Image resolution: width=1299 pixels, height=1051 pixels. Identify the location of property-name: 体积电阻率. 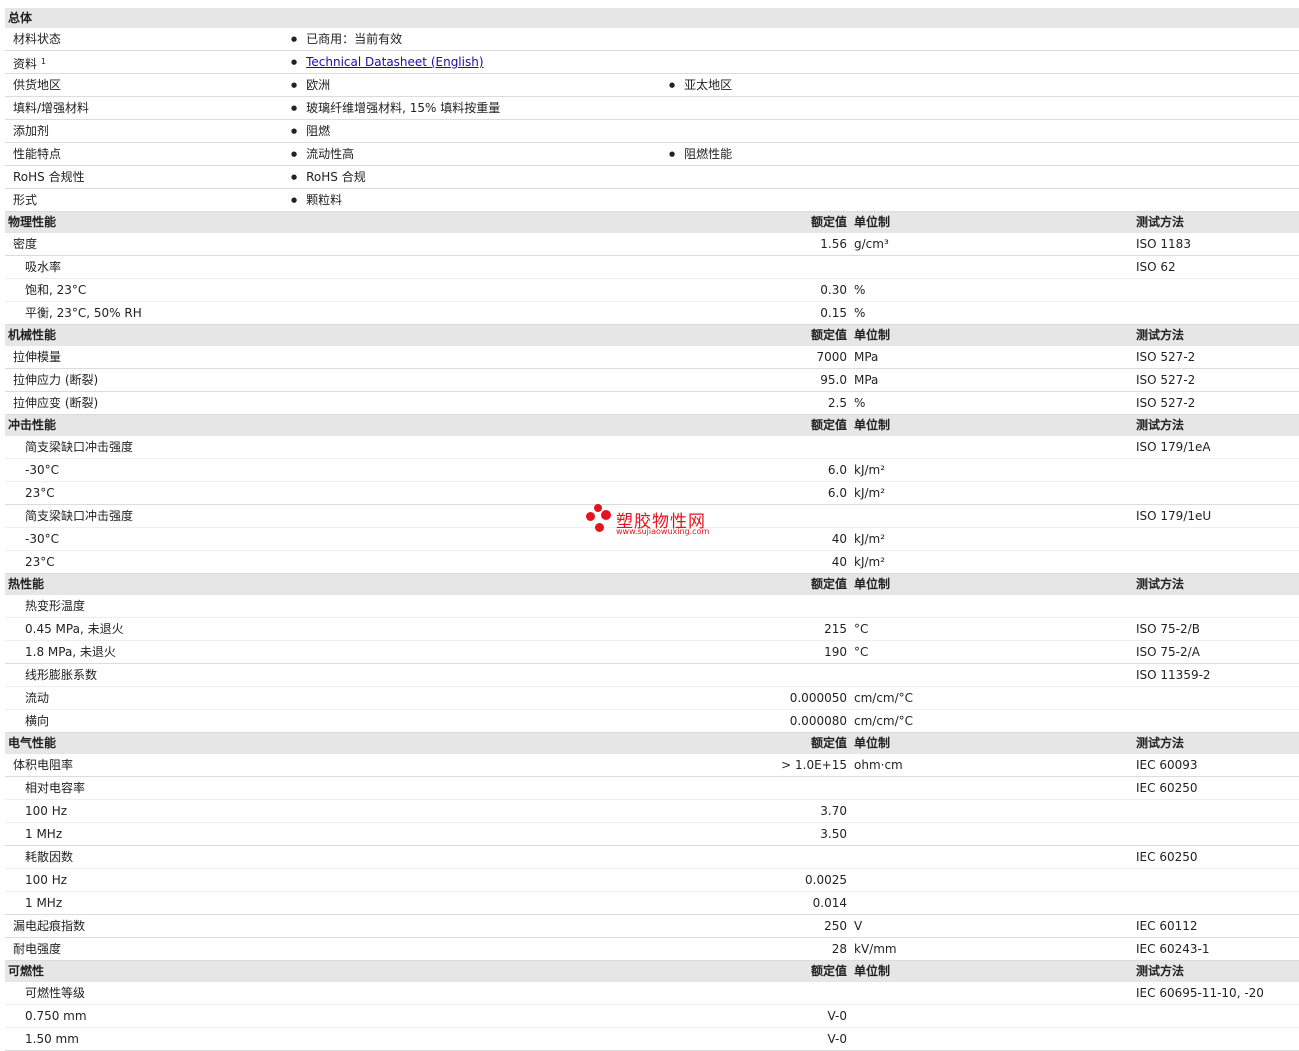
(43, 765).